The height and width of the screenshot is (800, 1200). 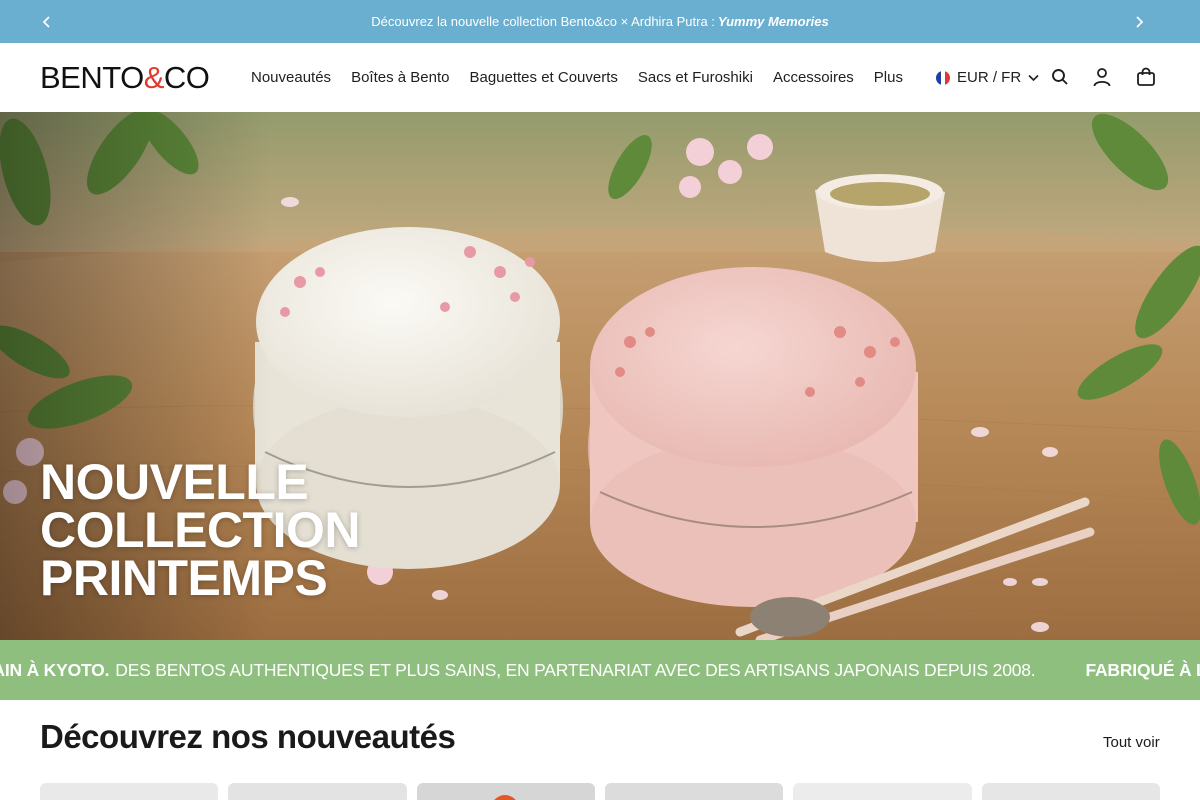 I want to click on nav-item-baguettes-et-couverts: Baguettes et Couverts, so click(x=543, y=77).